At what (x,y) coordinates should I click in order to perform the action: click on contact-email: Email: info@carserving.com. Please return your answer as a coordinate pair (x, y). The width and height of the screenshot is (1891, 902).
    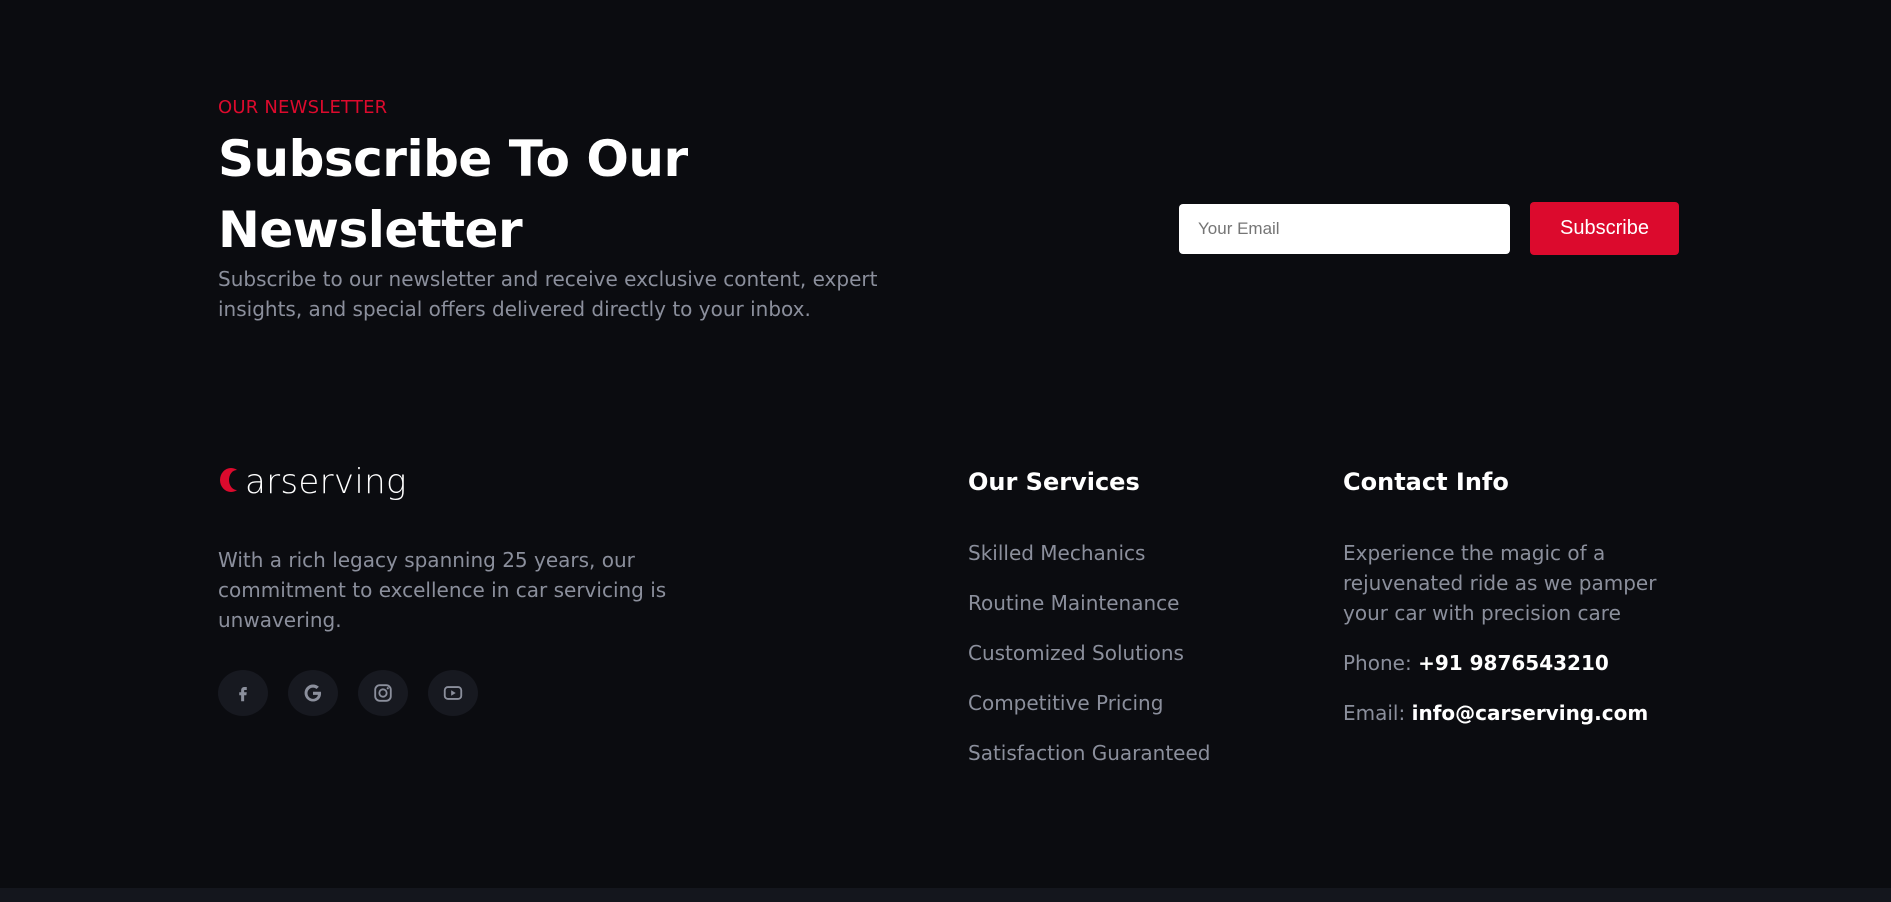
    Looking at the image, I should click on (1495, 713).